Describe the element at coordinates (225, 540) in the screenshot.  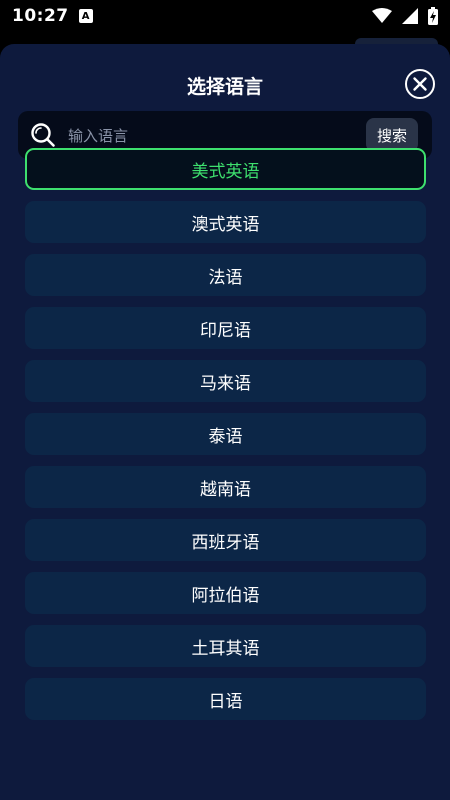
I see `language-item: 西班牙语` at that location.